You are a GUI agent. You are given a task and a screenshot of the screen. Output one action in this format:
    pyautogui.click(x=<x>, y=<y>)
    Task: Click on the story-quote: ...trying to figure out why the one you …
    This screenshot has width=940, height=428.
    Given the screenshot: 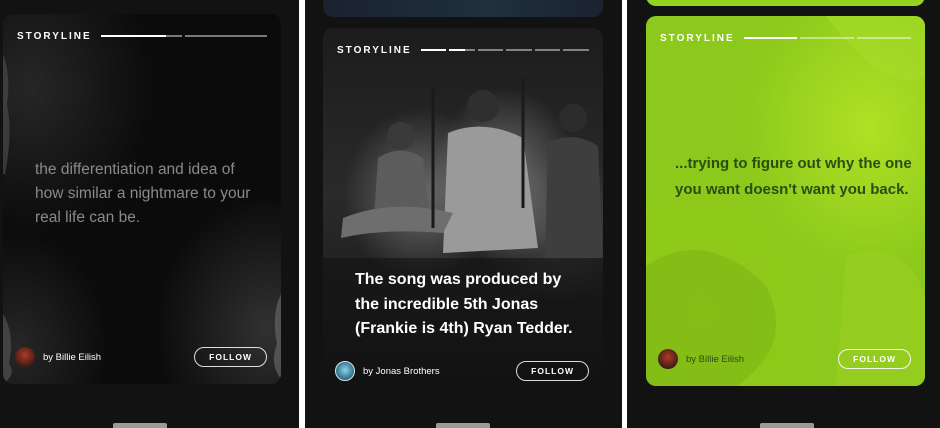 What is the action you would take?
    pyautogui.click(x=793, y=176)
    